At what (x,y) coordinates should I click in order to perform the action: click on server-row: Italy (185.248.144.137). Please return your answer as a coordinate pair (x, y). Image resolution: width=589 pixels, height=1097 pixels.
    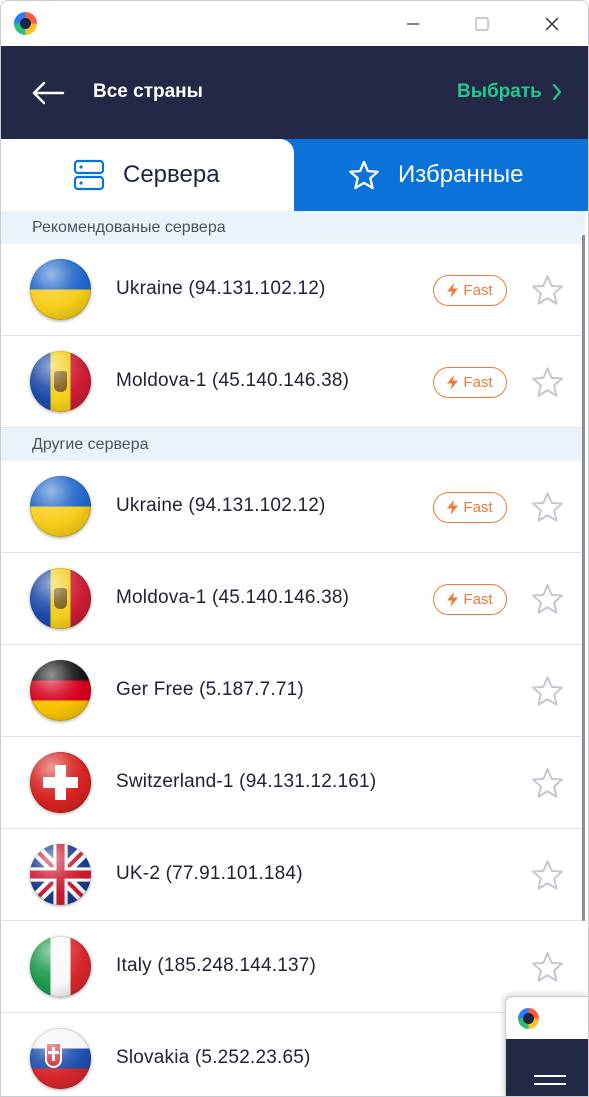
    Looking at the image, I should click on (293, 967).